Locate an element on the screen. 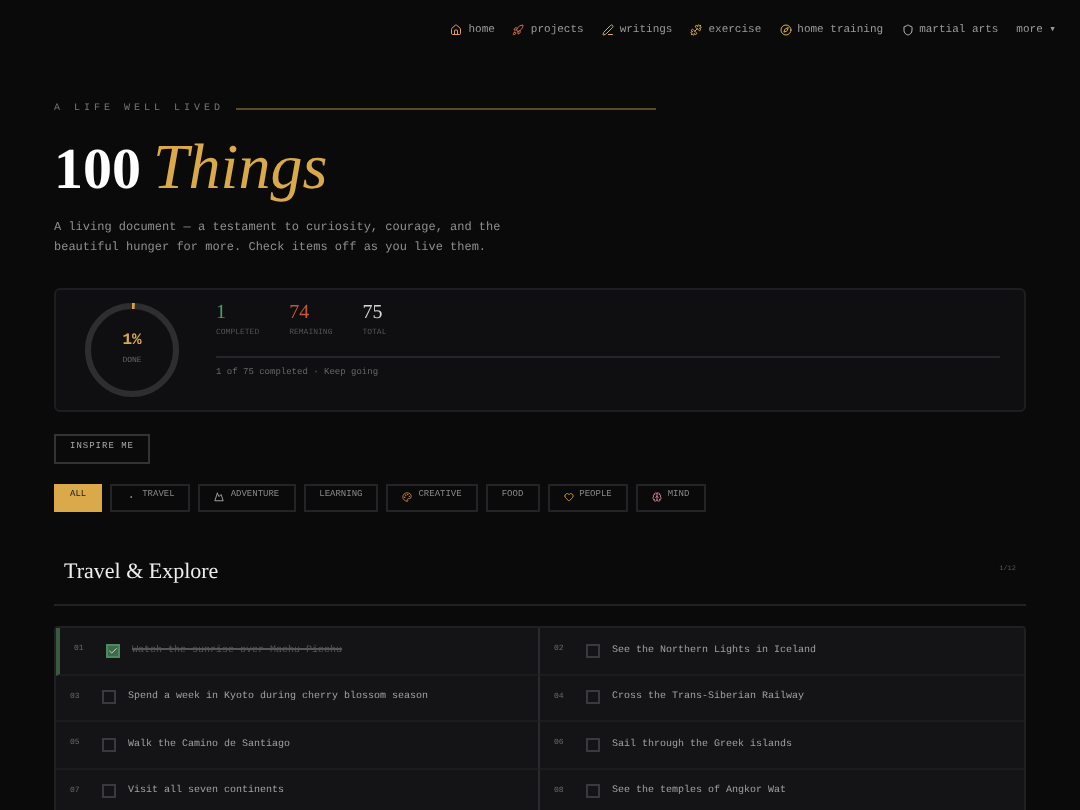 Image resolution: width=1080 pixels, height=810 pixels. mountain-icon is located at coordinates (219, 497).